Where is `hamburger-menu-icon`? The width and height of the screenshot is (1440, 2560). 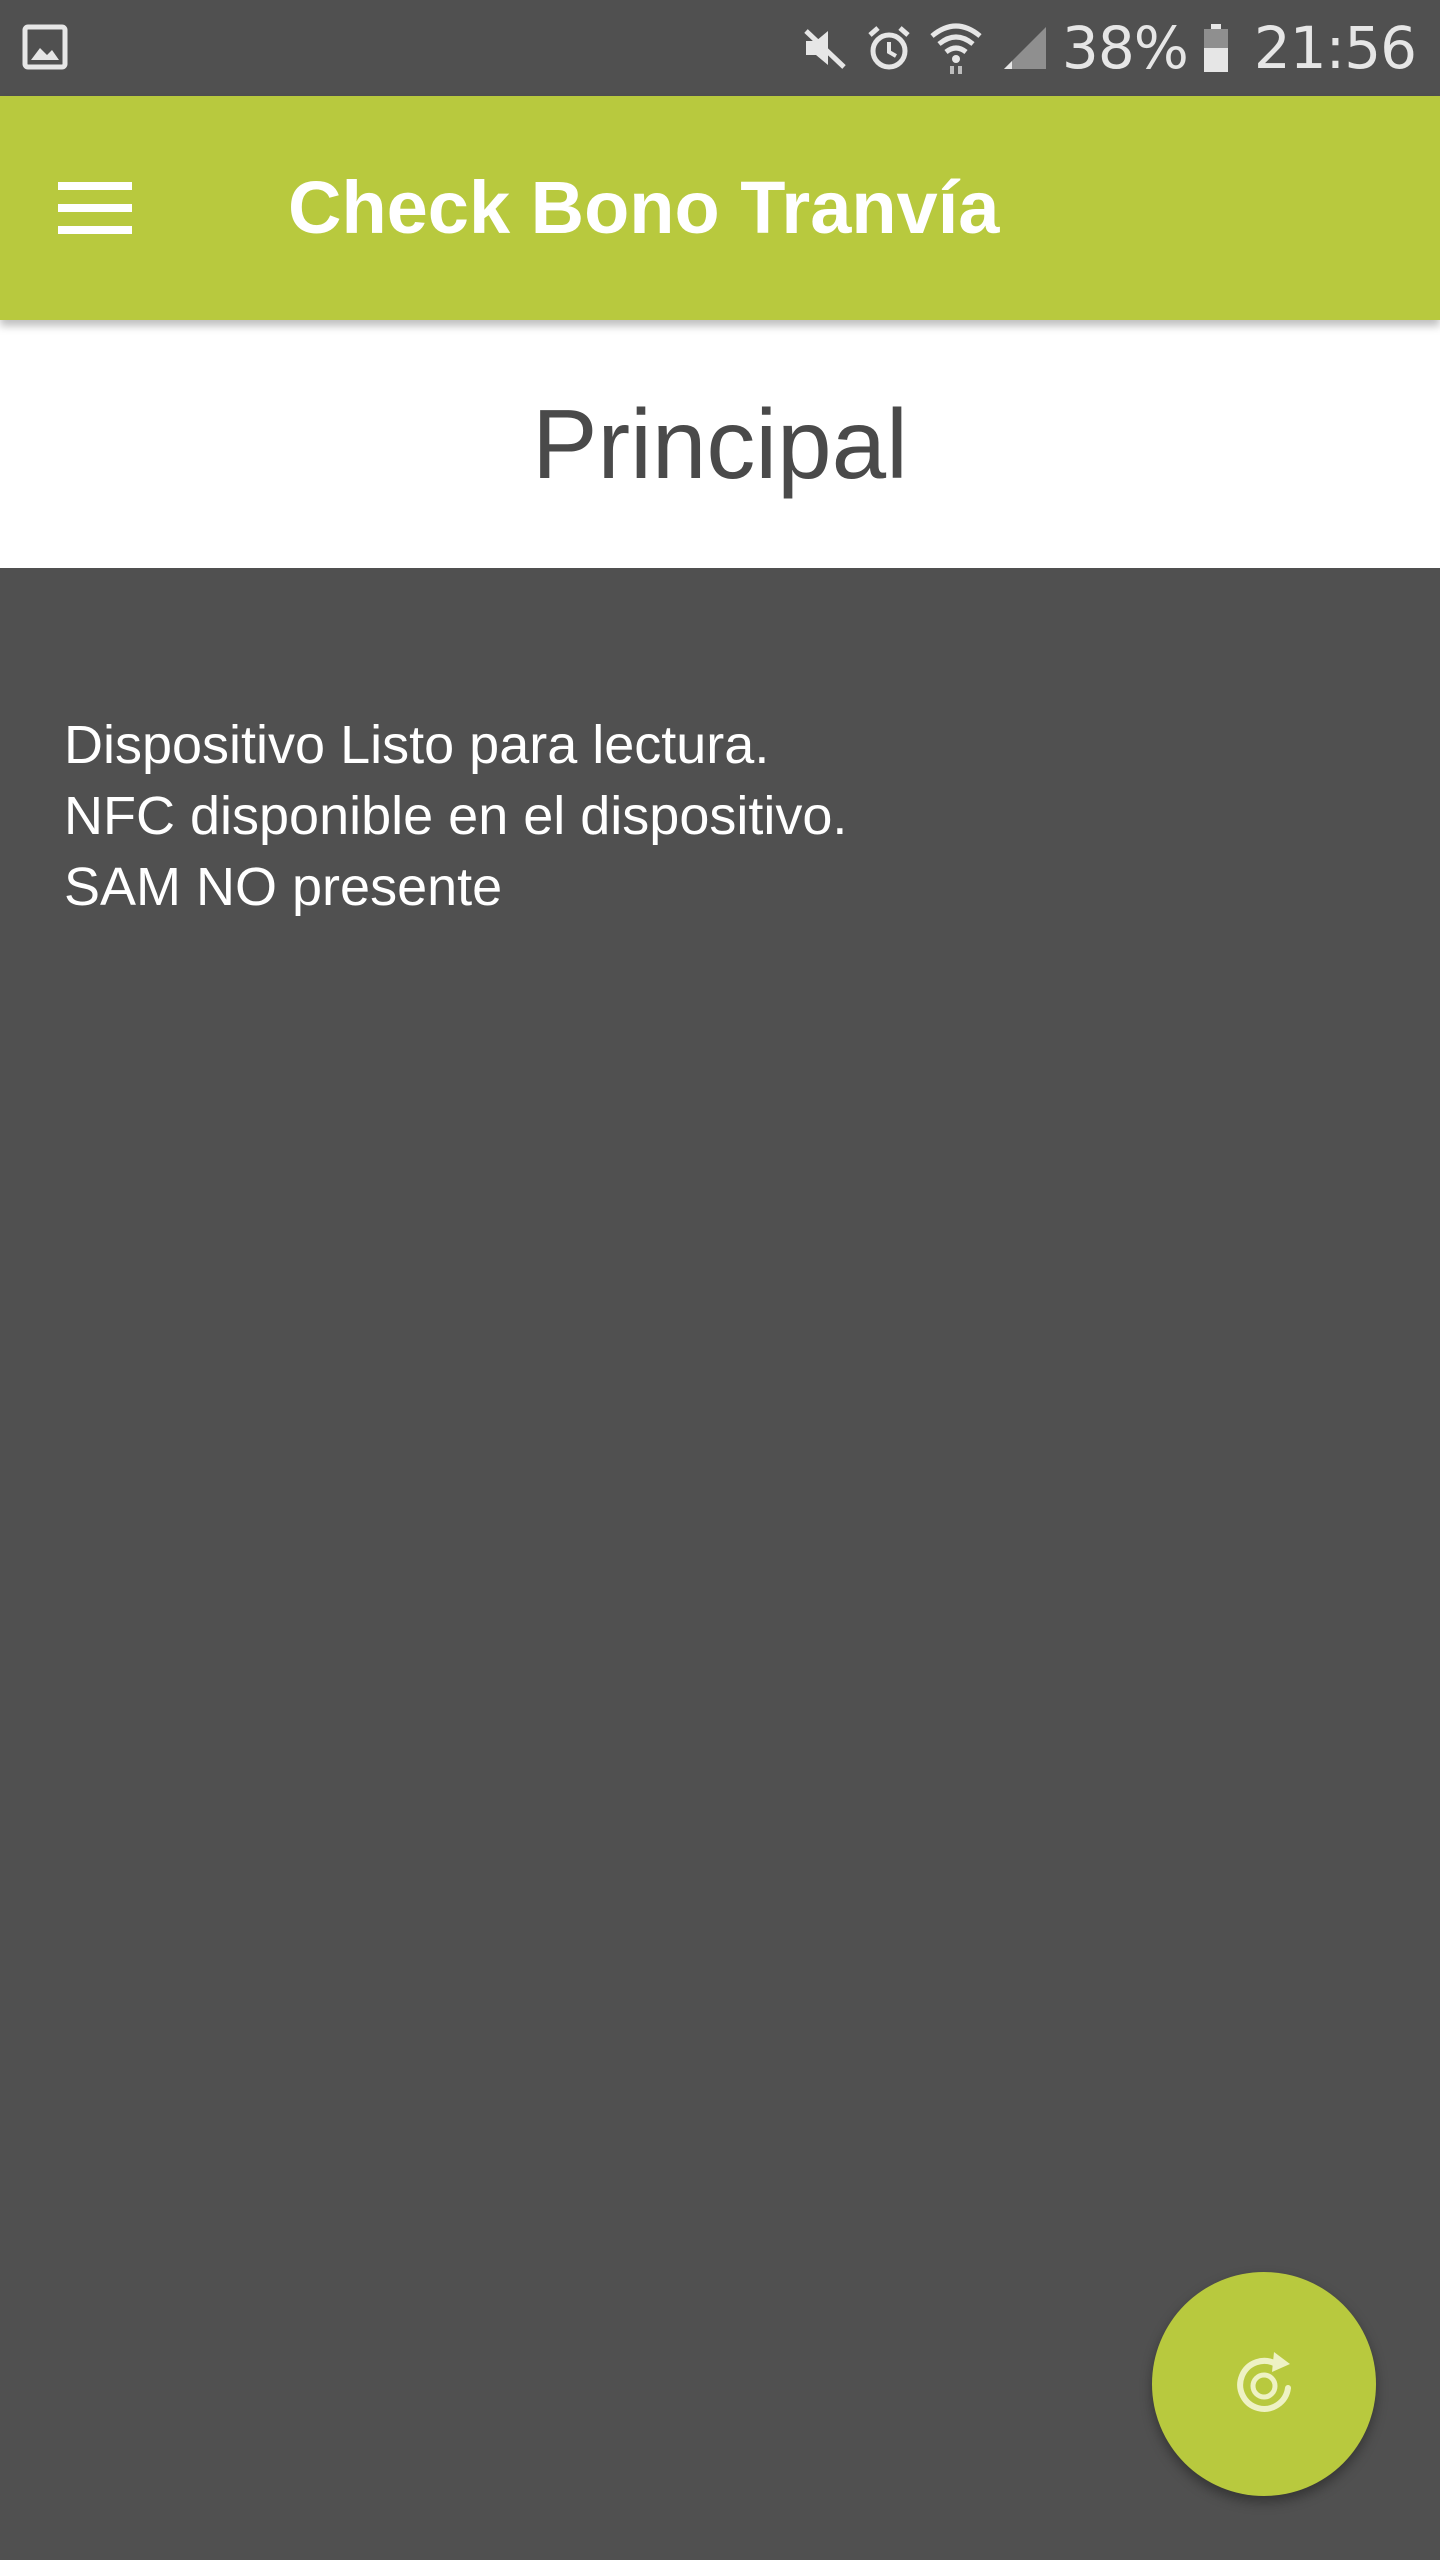 hamburger-menu-icon is located at coordinates (95, 208).